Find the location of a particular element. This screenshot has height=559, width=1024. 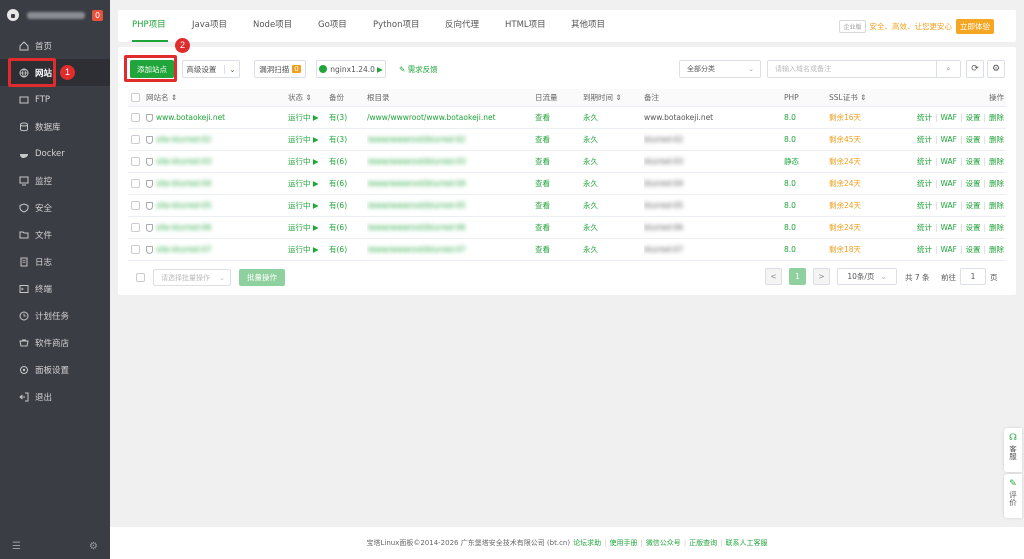

site-name-link: site-blurred-03 is located at coordinates (183, 161).